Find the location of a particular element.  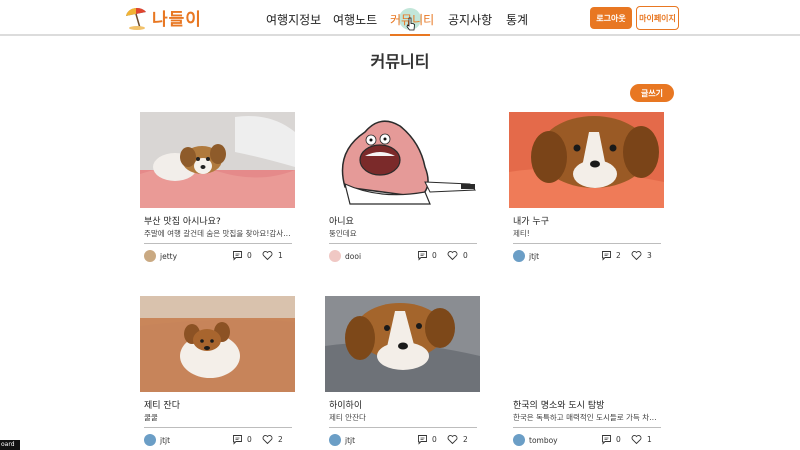

site-logo: 나들이 is located at coordinates (164, 17).